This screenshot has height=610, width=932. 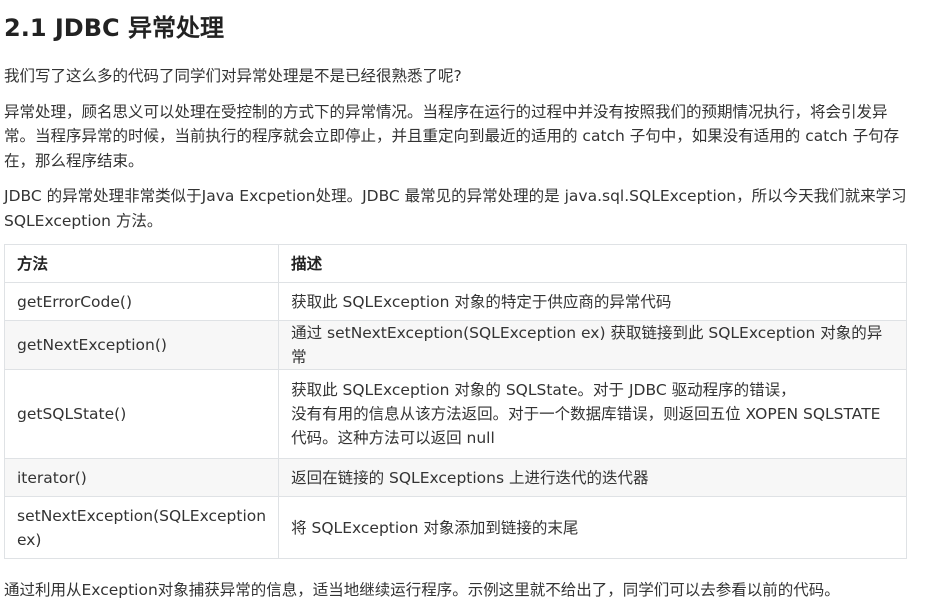 I want to click on description-line: 代码。这种方法可以返回 null, so click(x=393, y=438).